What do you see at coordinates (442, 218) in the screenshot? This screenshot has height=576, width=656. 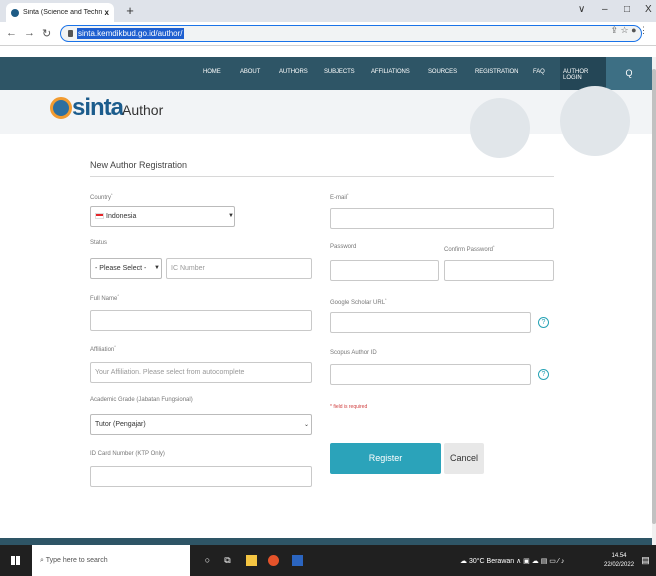 I see `email-input` at bounding box center [442, 218].